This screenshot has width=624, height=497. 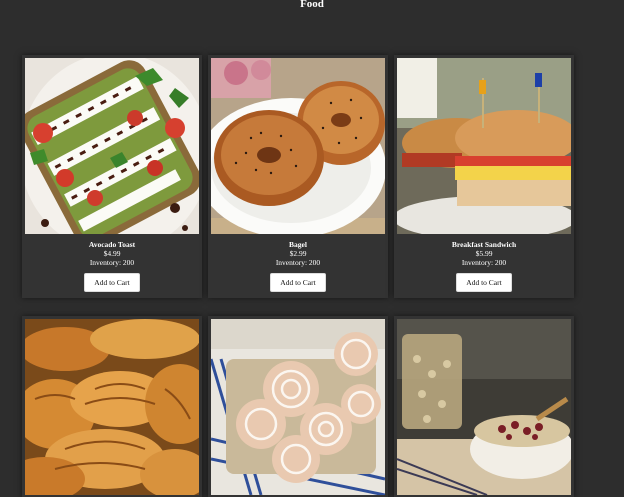 I want to click on product-card-cinnamon-rolls, so click(x=298, y=406).